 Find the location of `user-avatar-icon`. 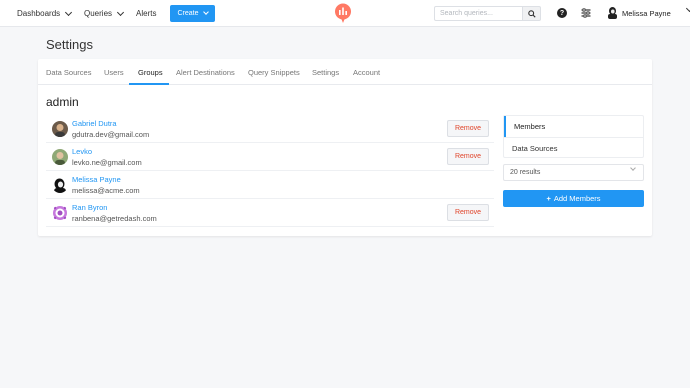

user-avatar-icon is located at coordinates (612, 13).